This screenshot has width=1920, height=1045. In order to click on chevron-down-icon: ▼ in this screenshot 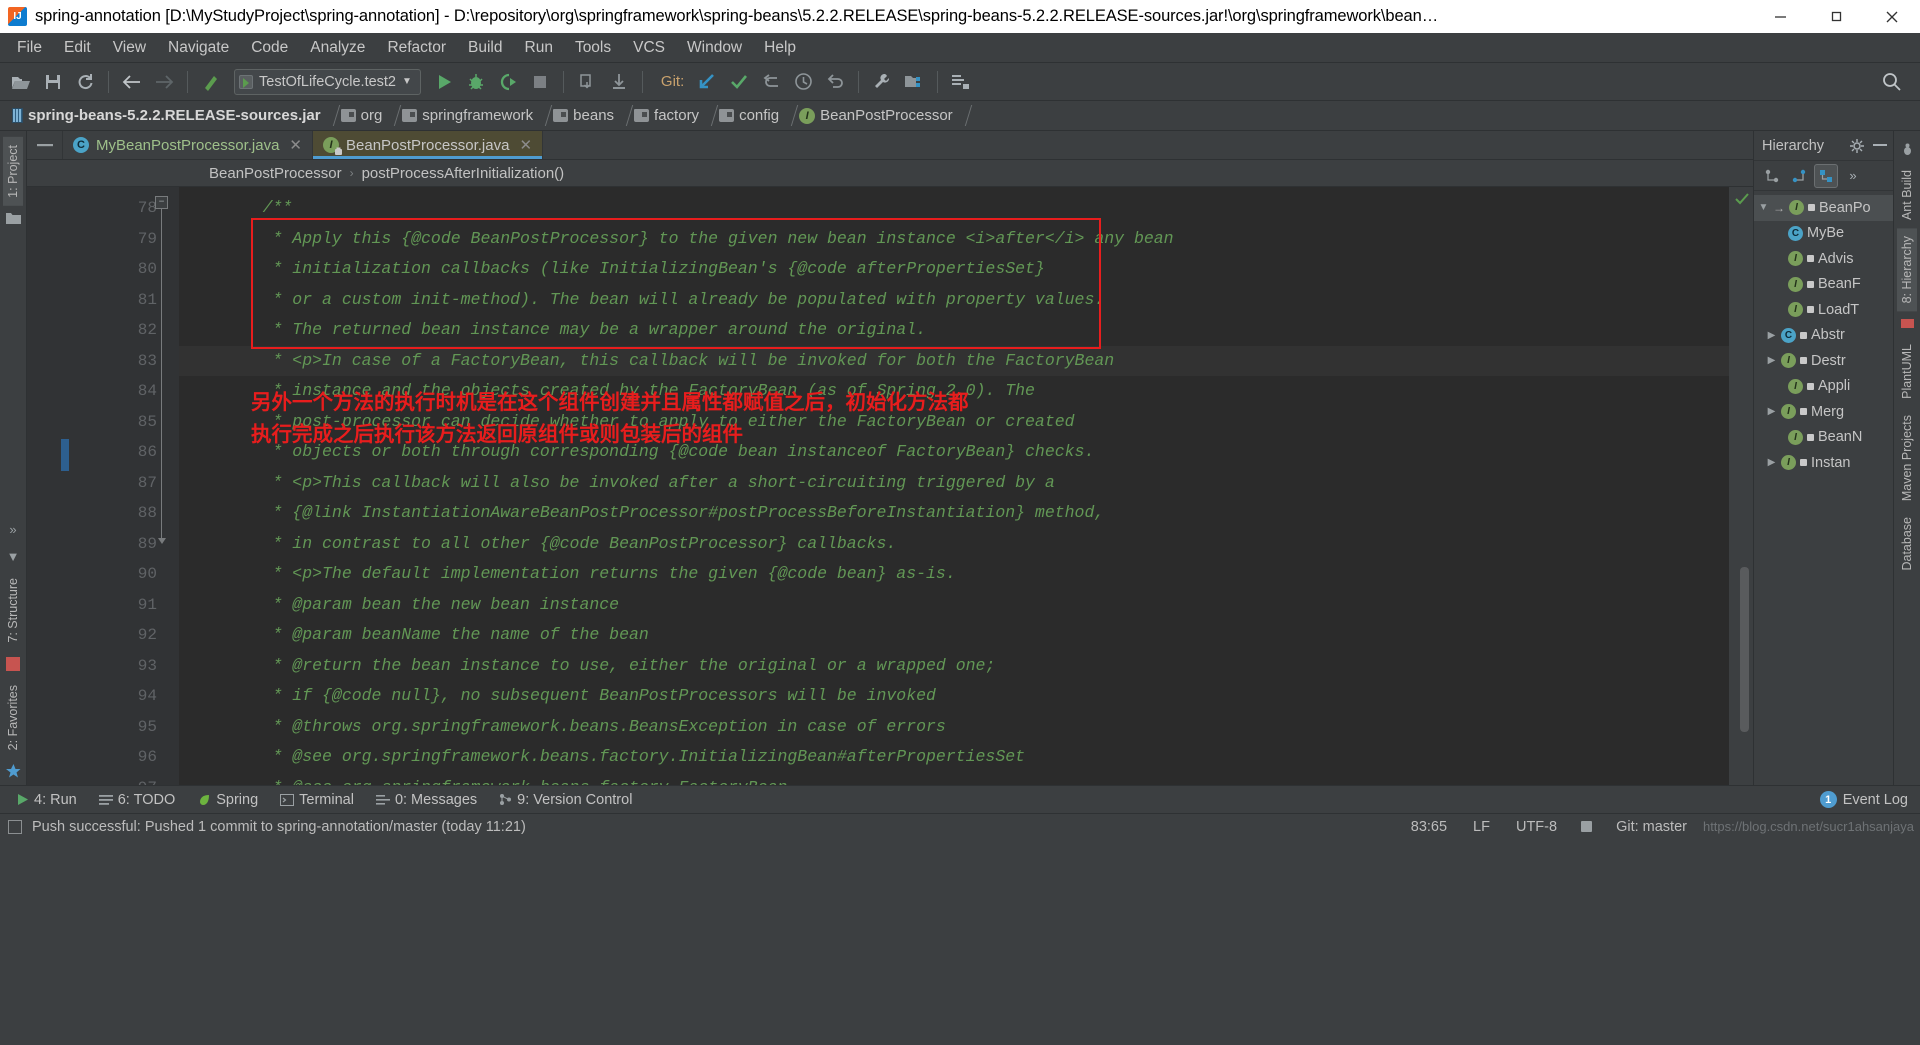, I will do `click(1763, 207)`.